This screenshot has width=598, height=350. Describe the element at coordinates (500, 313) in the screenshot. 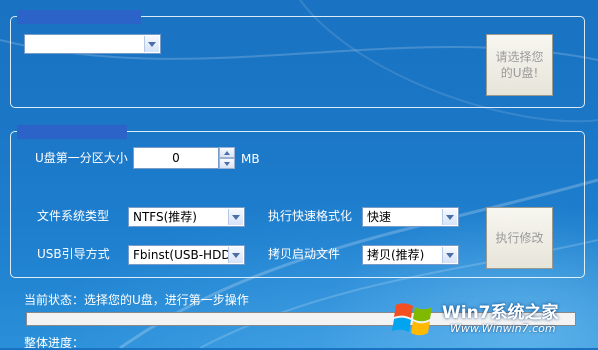

I see `watermark-title: Win7系统之家` at that location.